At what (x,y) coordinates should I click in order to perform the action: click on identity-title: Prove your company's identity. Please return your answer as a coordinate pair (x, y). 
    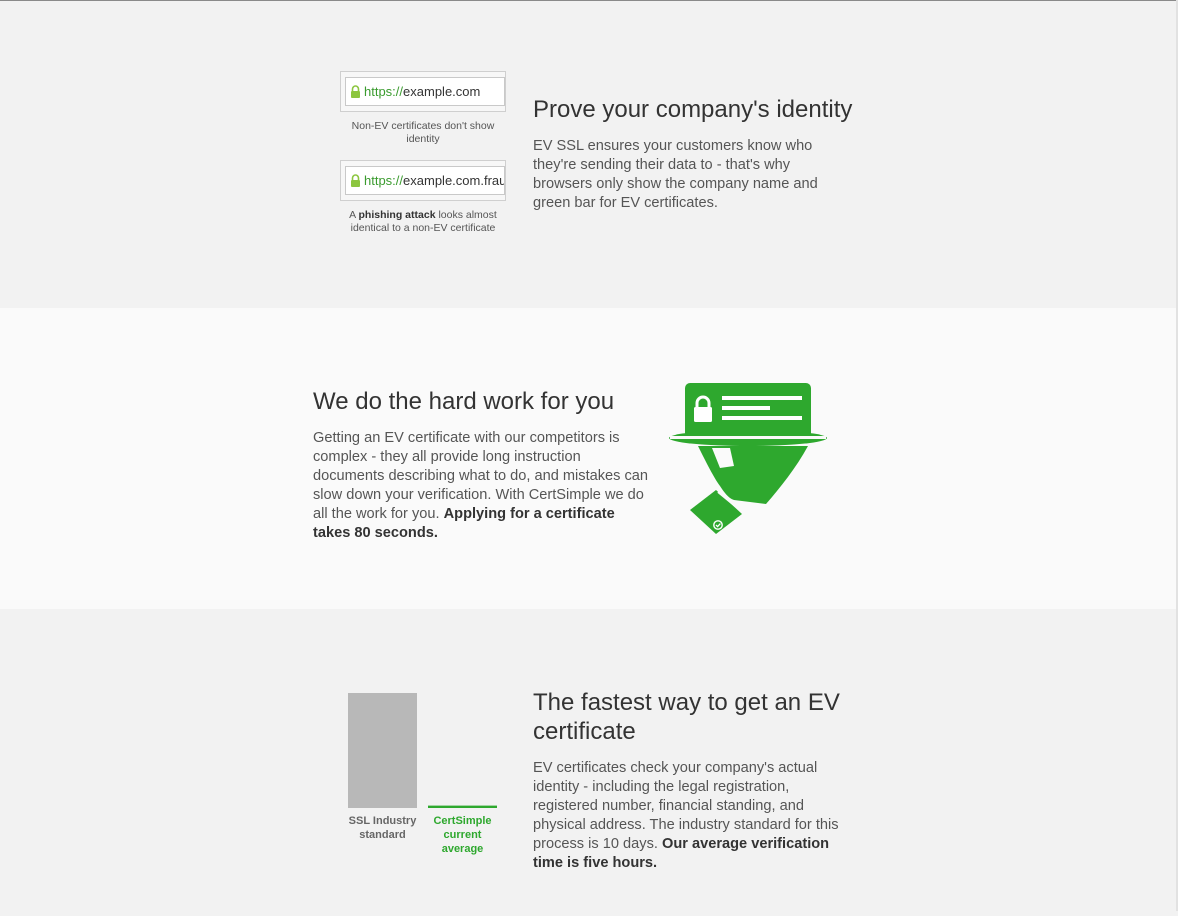
    Looking at the image, I should click on (693, 109).